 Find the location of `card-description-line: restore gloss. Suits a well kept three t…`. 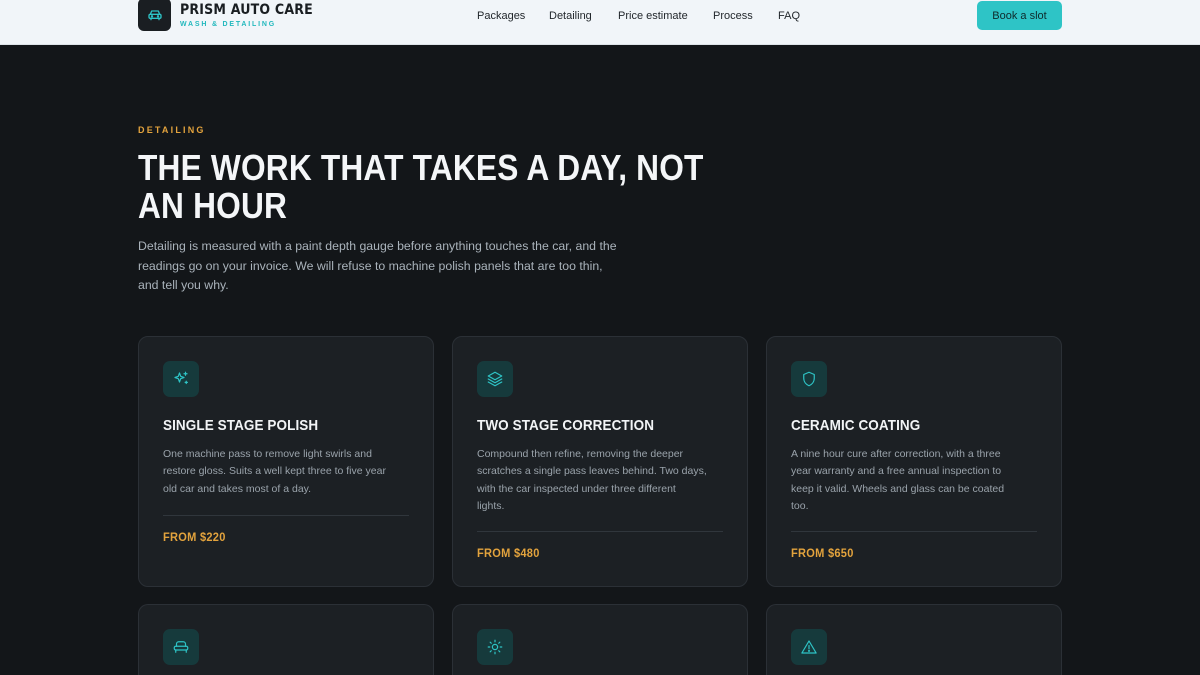

card-description-line: restore gloss. Suits a well kept three t… is located at coordinates (274, 471).